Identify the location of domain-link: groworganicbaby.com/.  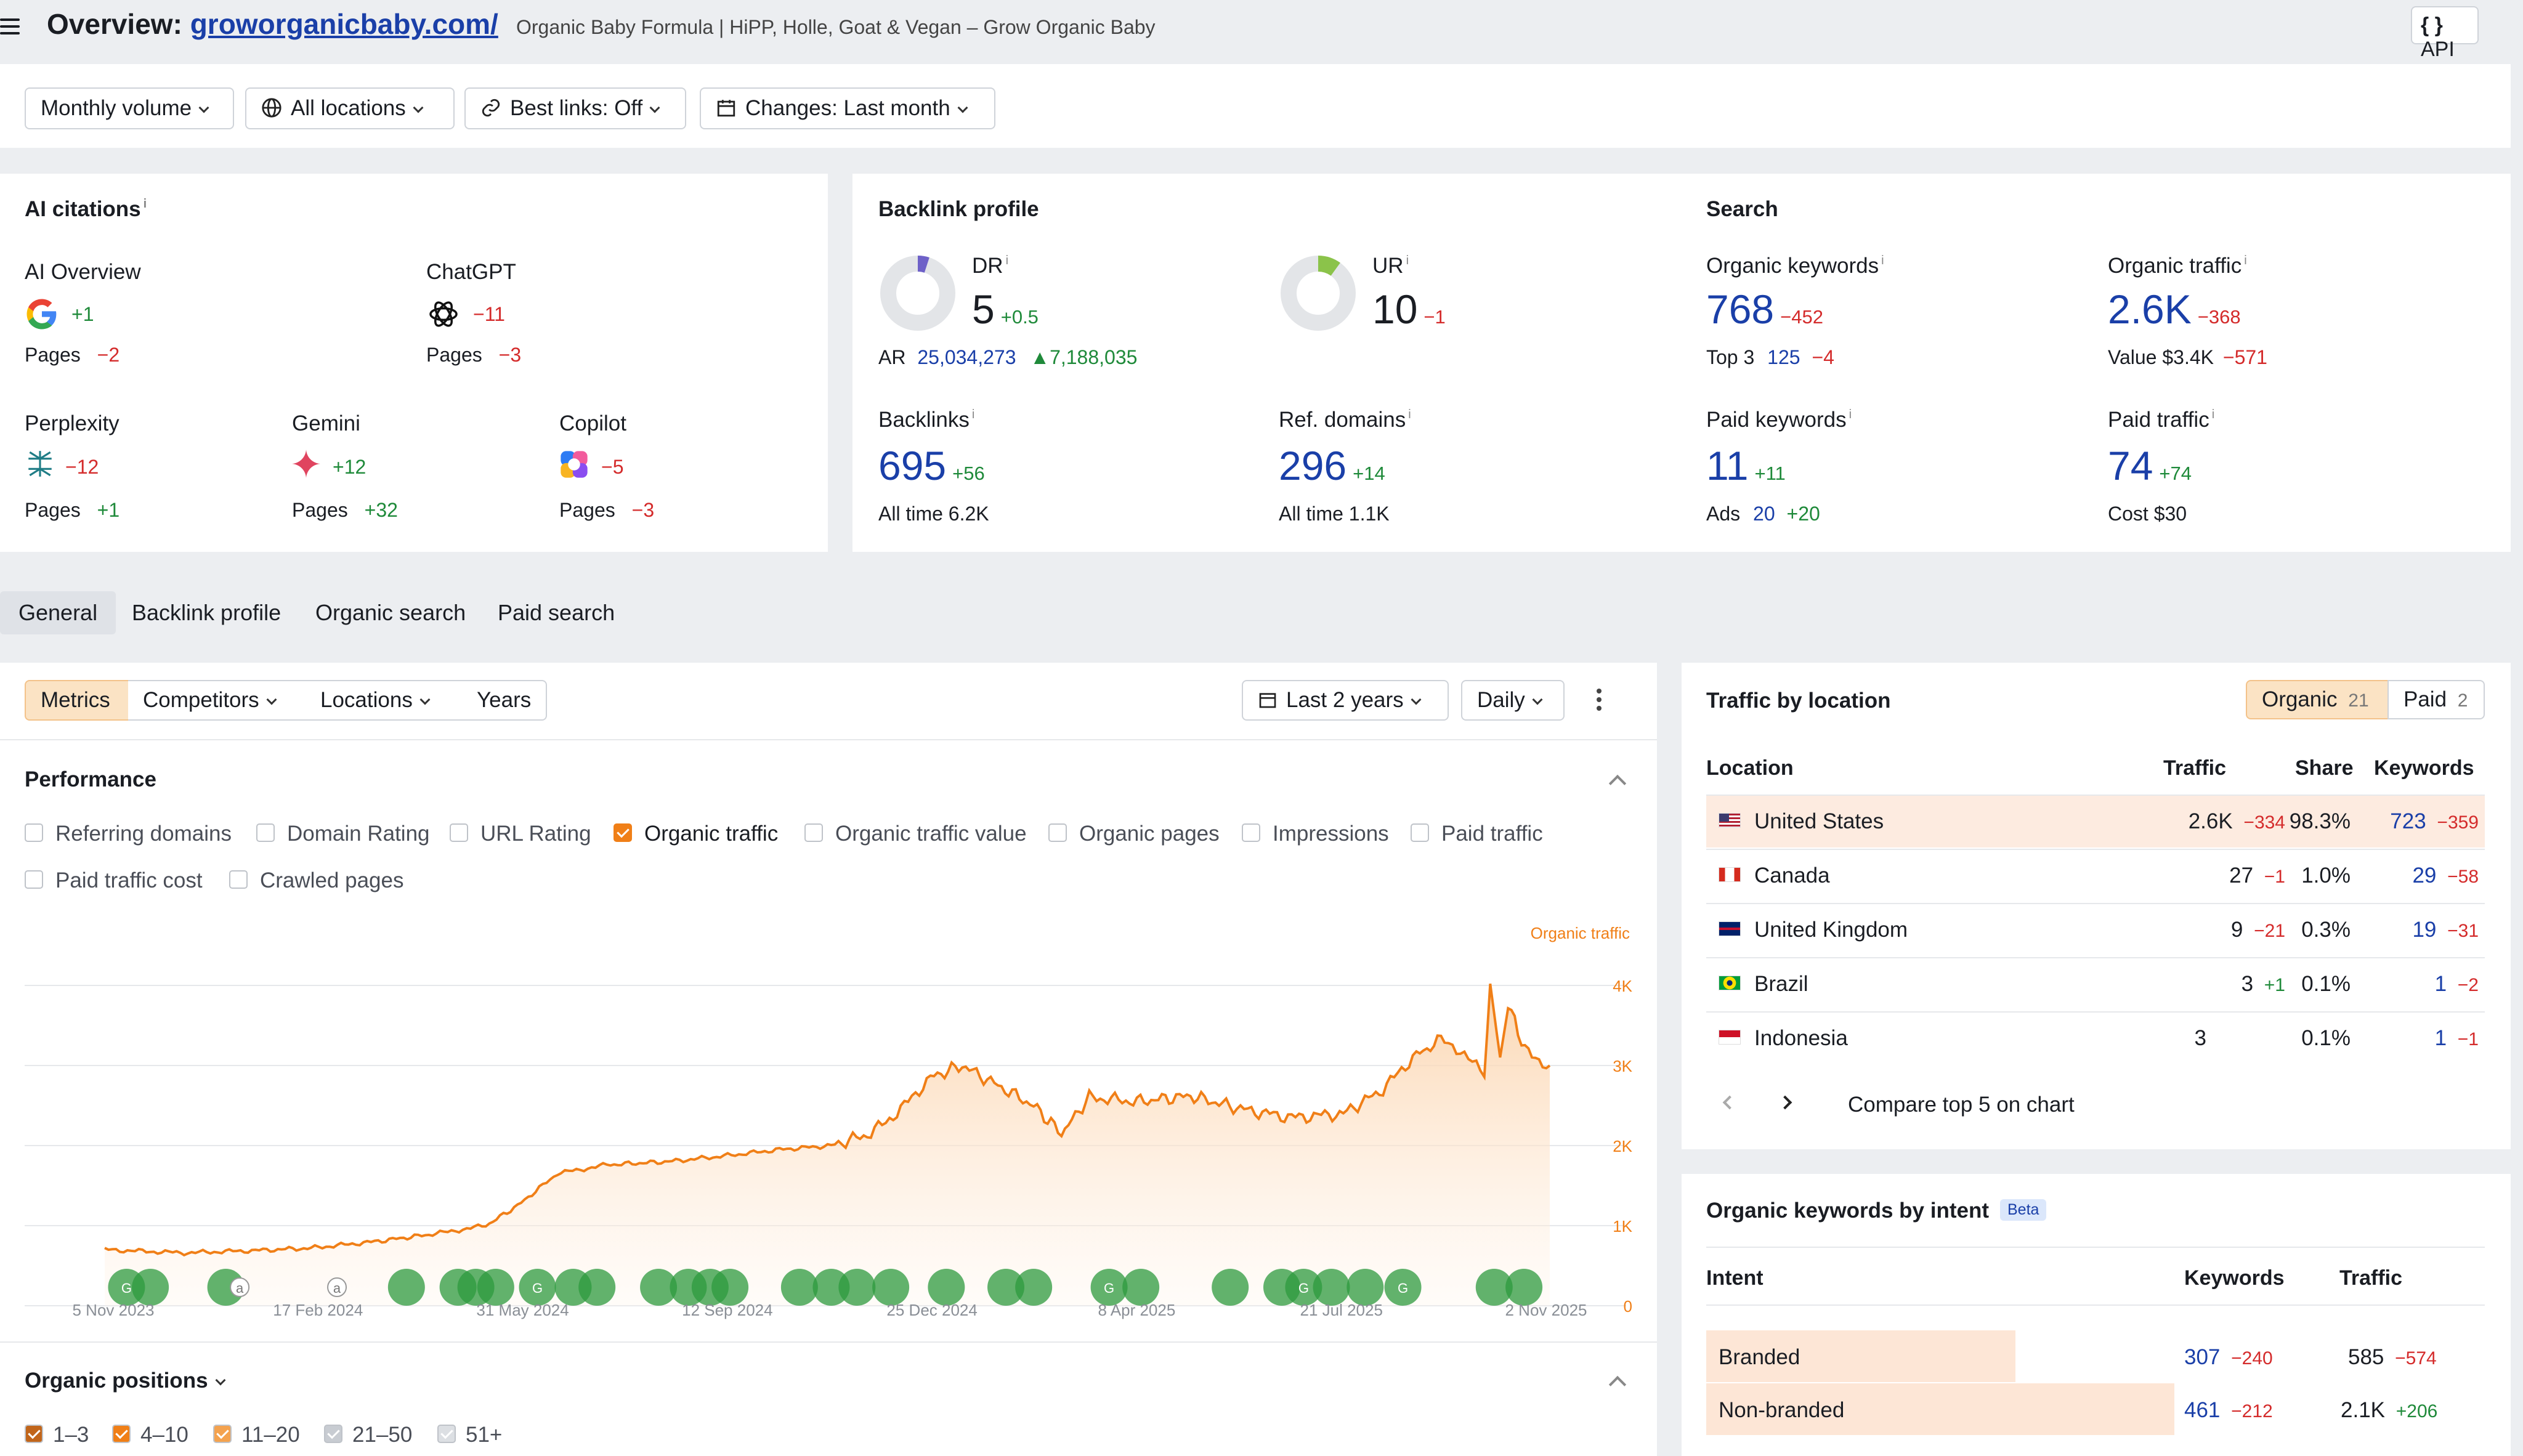
(344, 24).